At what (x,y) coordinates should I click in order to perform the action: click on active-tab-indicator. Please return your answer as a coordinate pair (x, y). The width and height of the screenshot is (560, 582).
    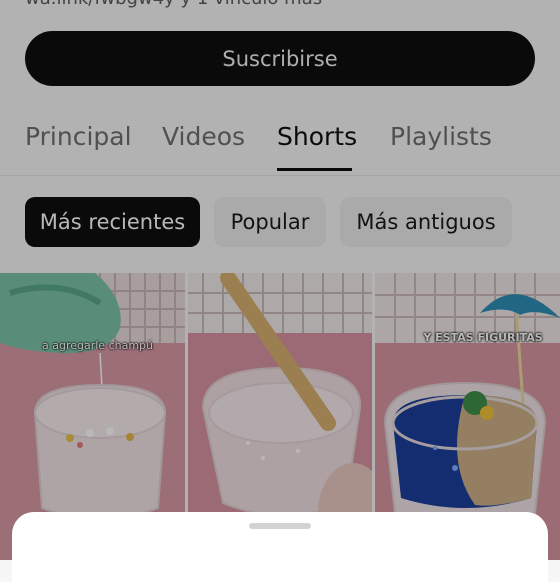
    Looking at the image, I should click on (314, 169).